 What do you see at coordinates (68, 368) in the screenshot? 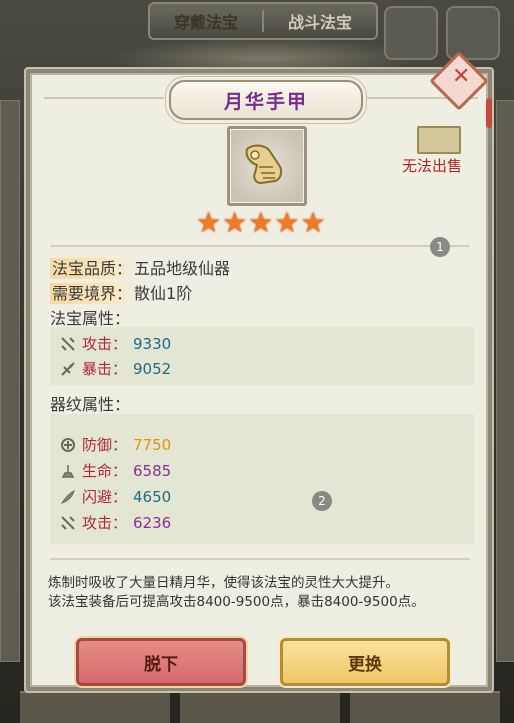
I see `crossbow-crit-icon` at bounding box center [68, 368].